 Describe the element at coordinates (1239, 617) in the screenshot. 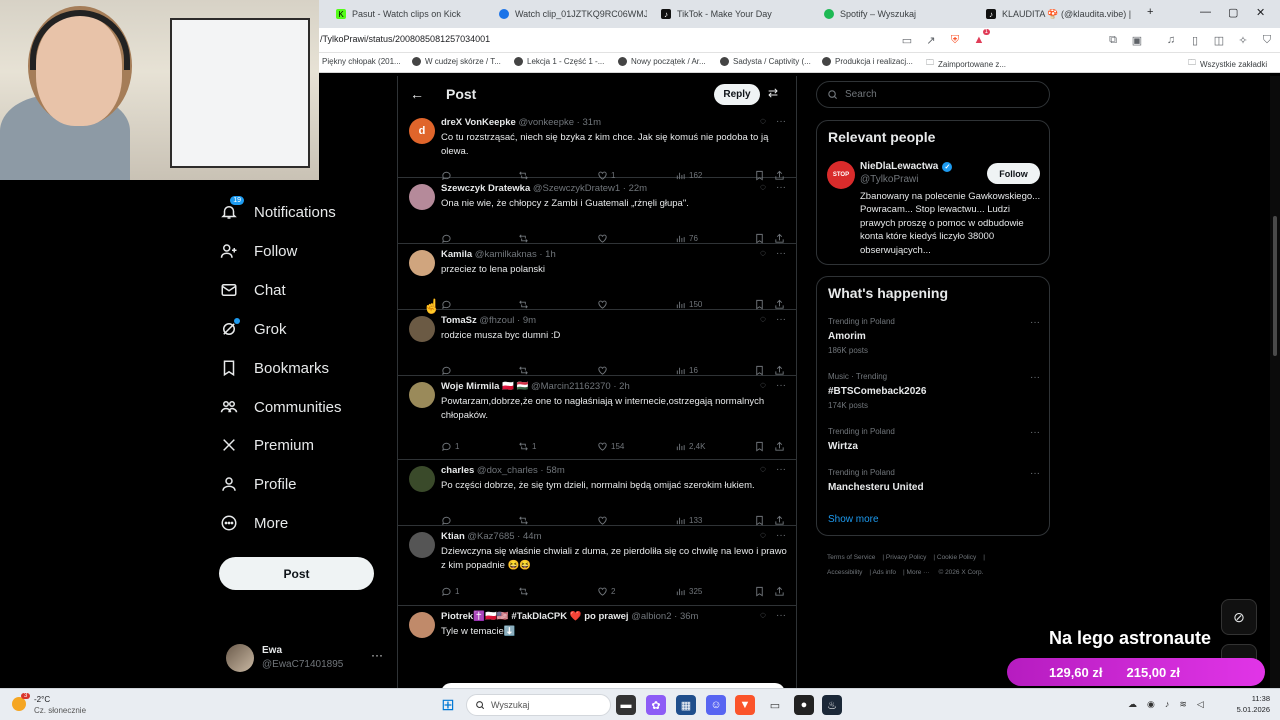

I see `grok-float-icon: ⊘` at that location.